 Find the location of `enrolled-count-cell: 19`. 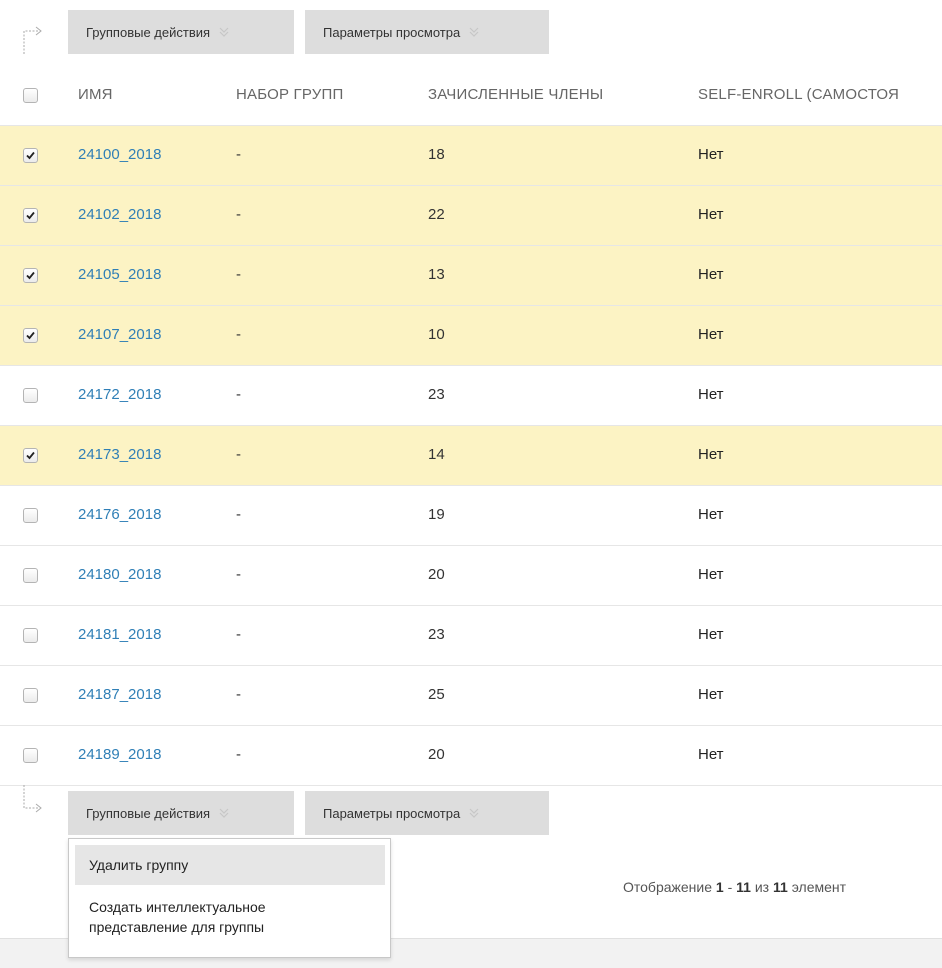

enrolled-count-cell: 19 is located at coordinates (436, 514).